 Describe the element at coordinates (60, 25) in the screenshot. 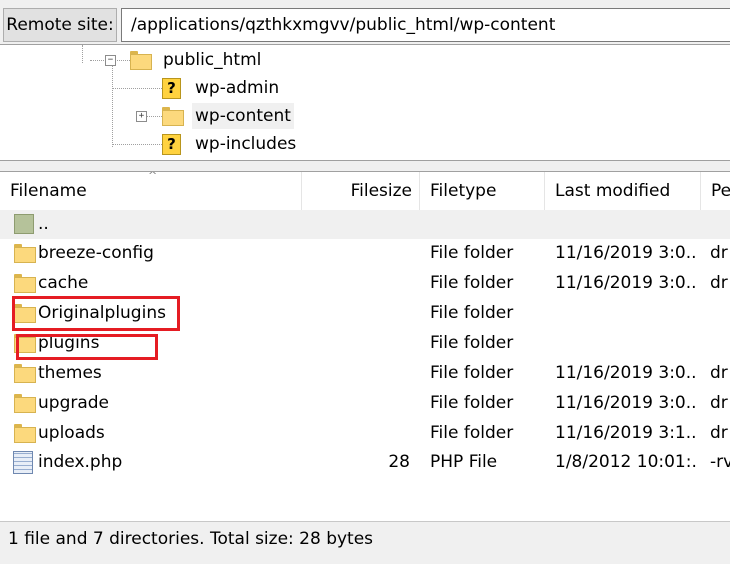

I see `remote-site-label: Remote site:` at that location.